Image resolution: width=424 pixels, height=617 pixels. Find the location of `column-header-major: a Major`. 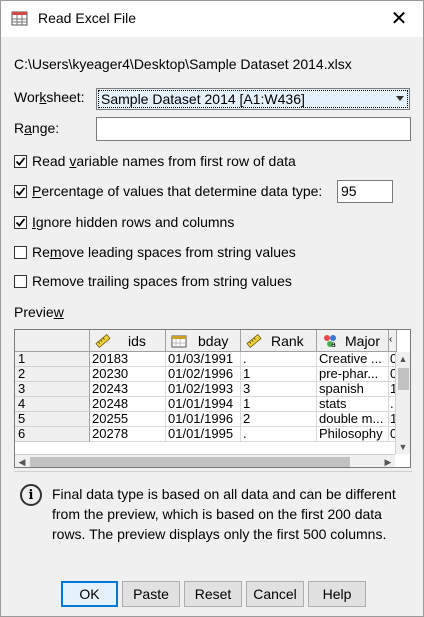

column-header-major: a Major is located at coordinates (353, 341).